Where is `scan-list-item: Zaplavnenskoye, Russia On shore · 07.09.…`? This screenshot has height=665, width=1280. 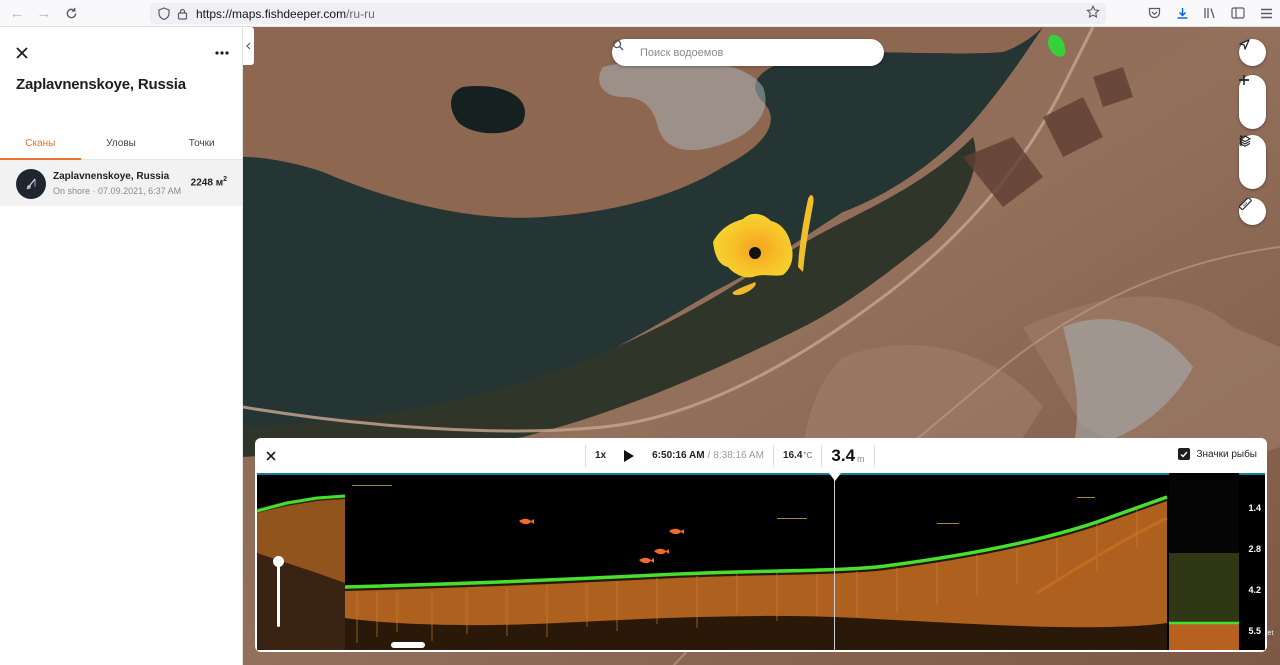 scan-list-item: Zaplavnenskoye, Russia On shore · 07.09.… is located at coordinates (121, 183).